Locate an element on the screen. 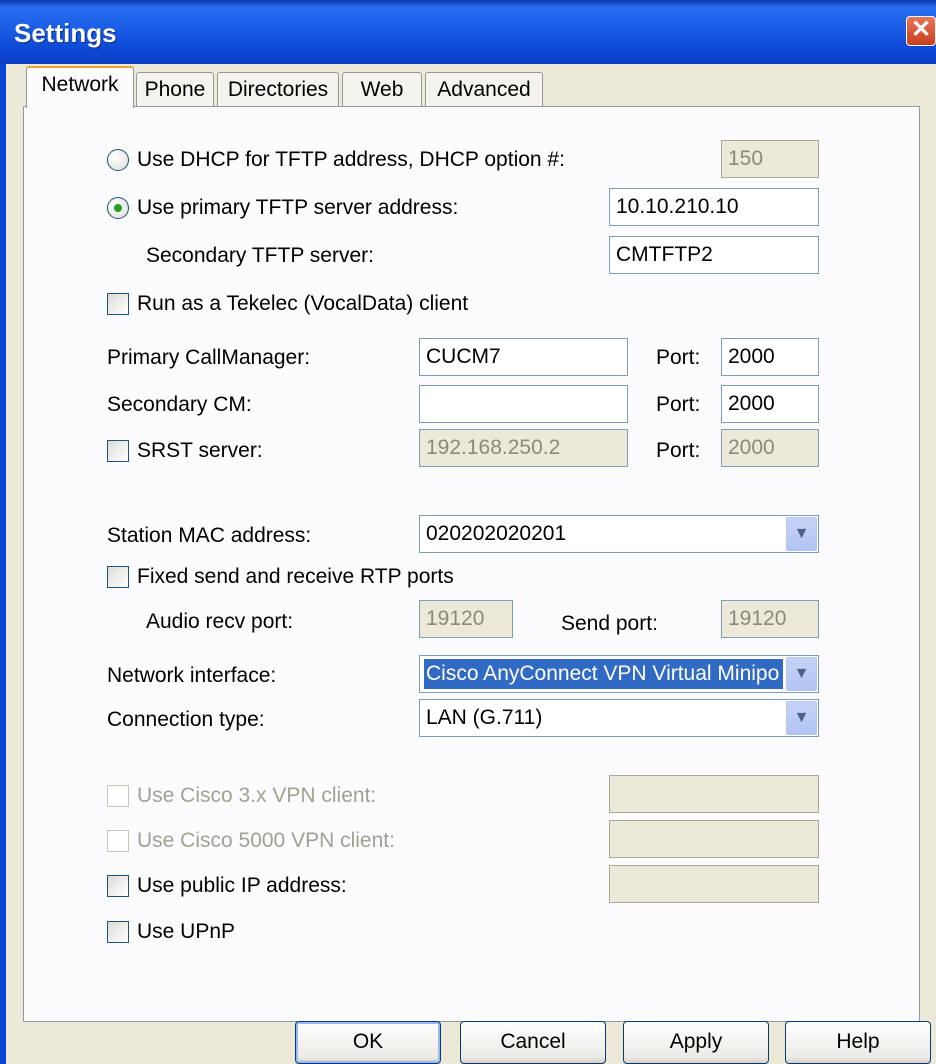 This screenshot has width=936, height=1064. audio-recv-label: Audio recv port: is located at coordinates (220, 621).